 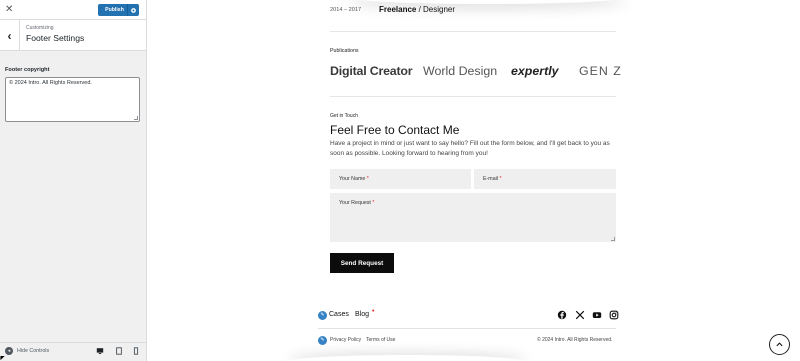 What do you see at coordinates (487, 2) in the screenshot?
I see `header-shadow` at bounding box center [487, 2].